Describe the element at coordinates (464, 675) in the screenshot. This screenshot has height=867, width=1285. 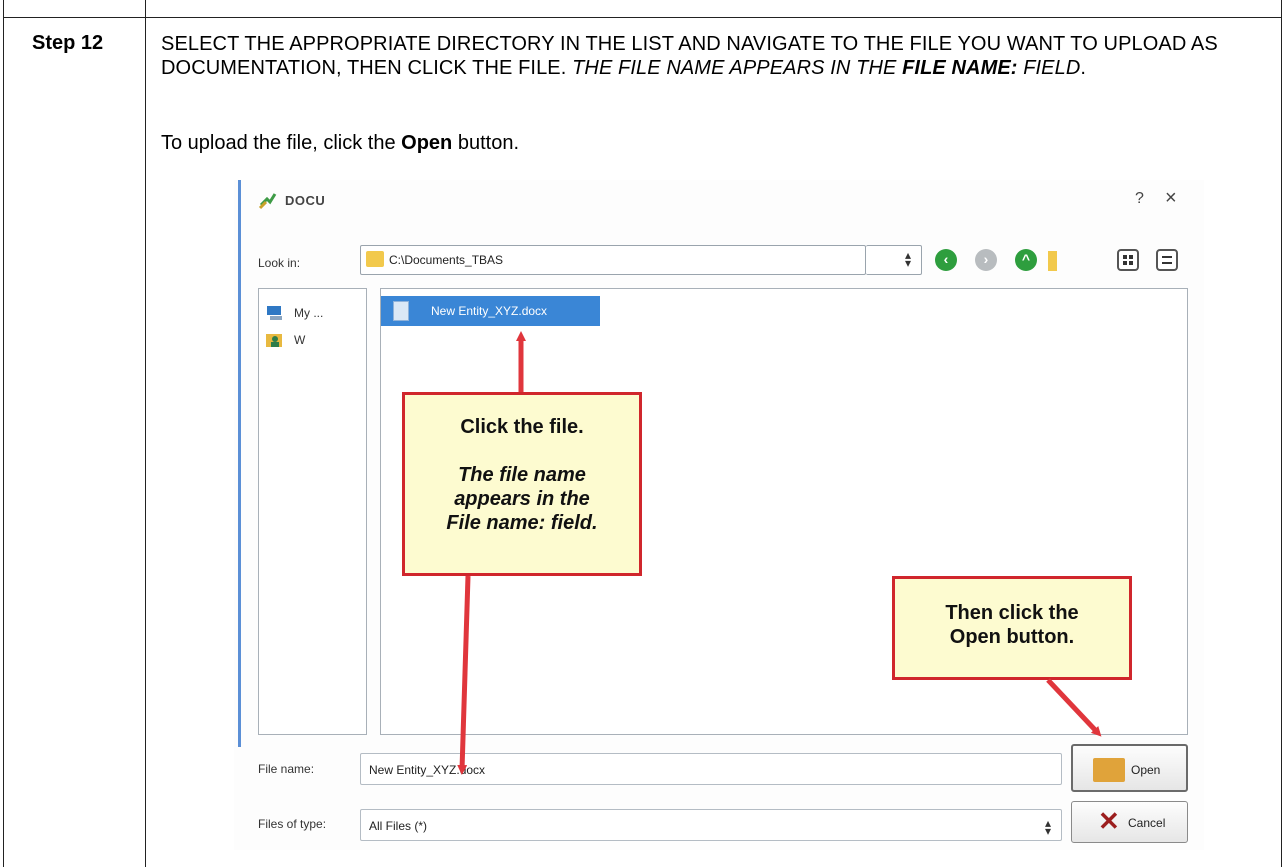
I see `arrow-to-file-name` at that location.